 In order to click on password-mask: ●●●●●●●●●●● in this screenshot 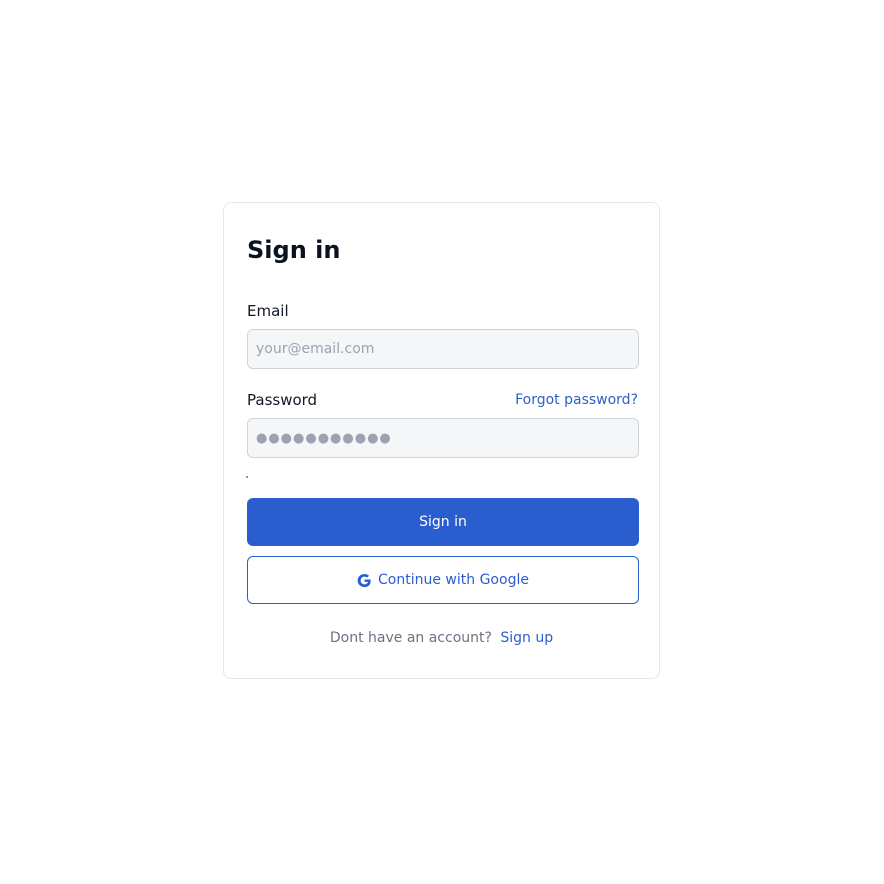, I will do `click(324, 438)`.